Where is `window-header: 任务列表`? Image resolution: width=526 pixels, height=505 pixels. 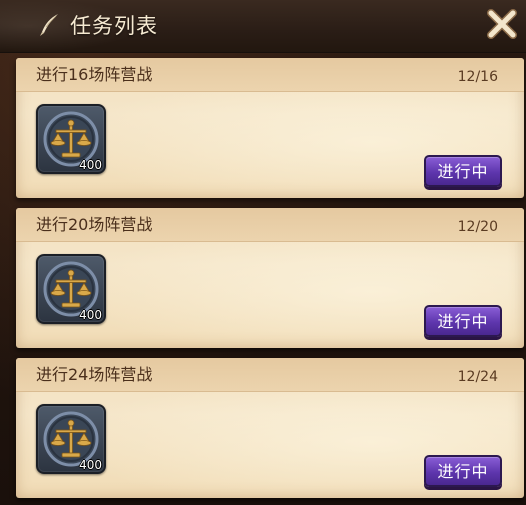
window-header: 任务列表 is located at coordinates (263, 26).